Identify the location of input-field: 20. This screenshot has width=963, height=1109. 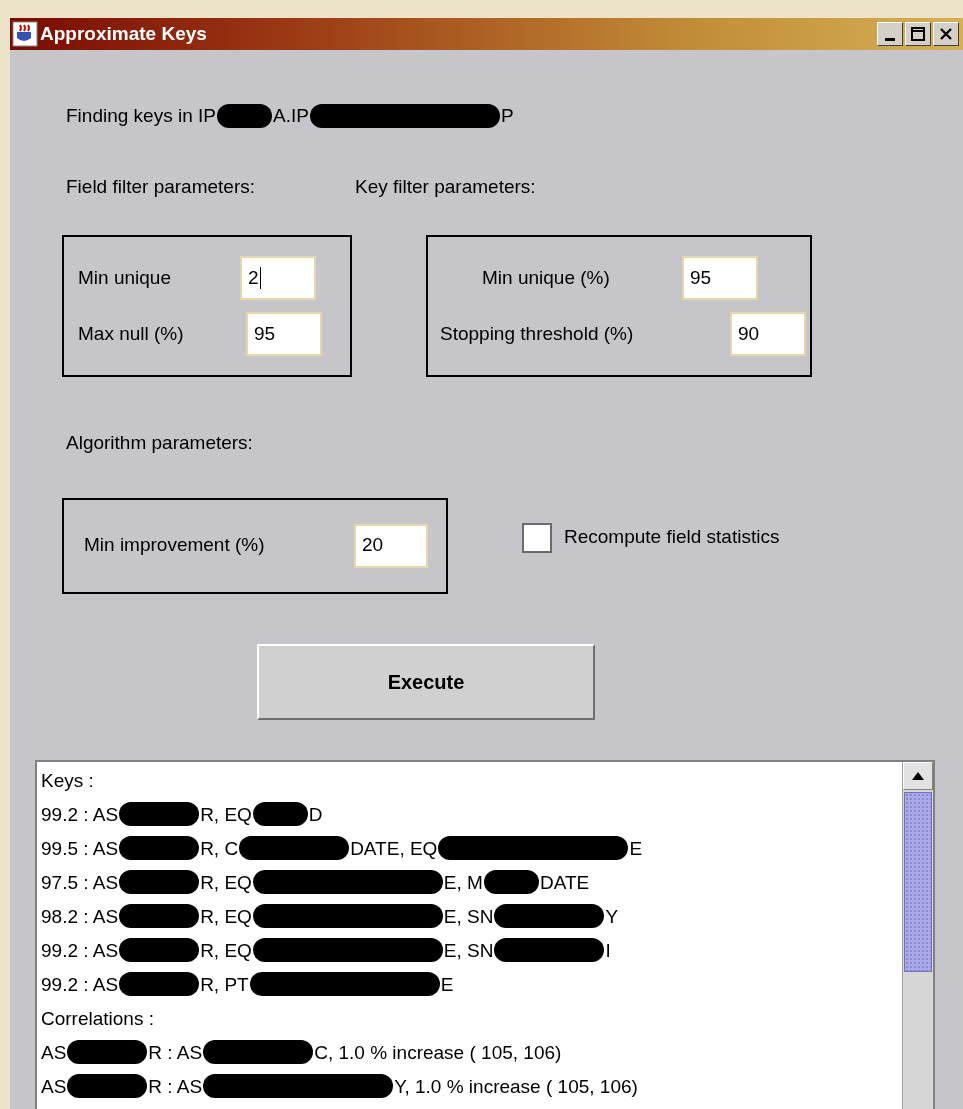
(391, 545).